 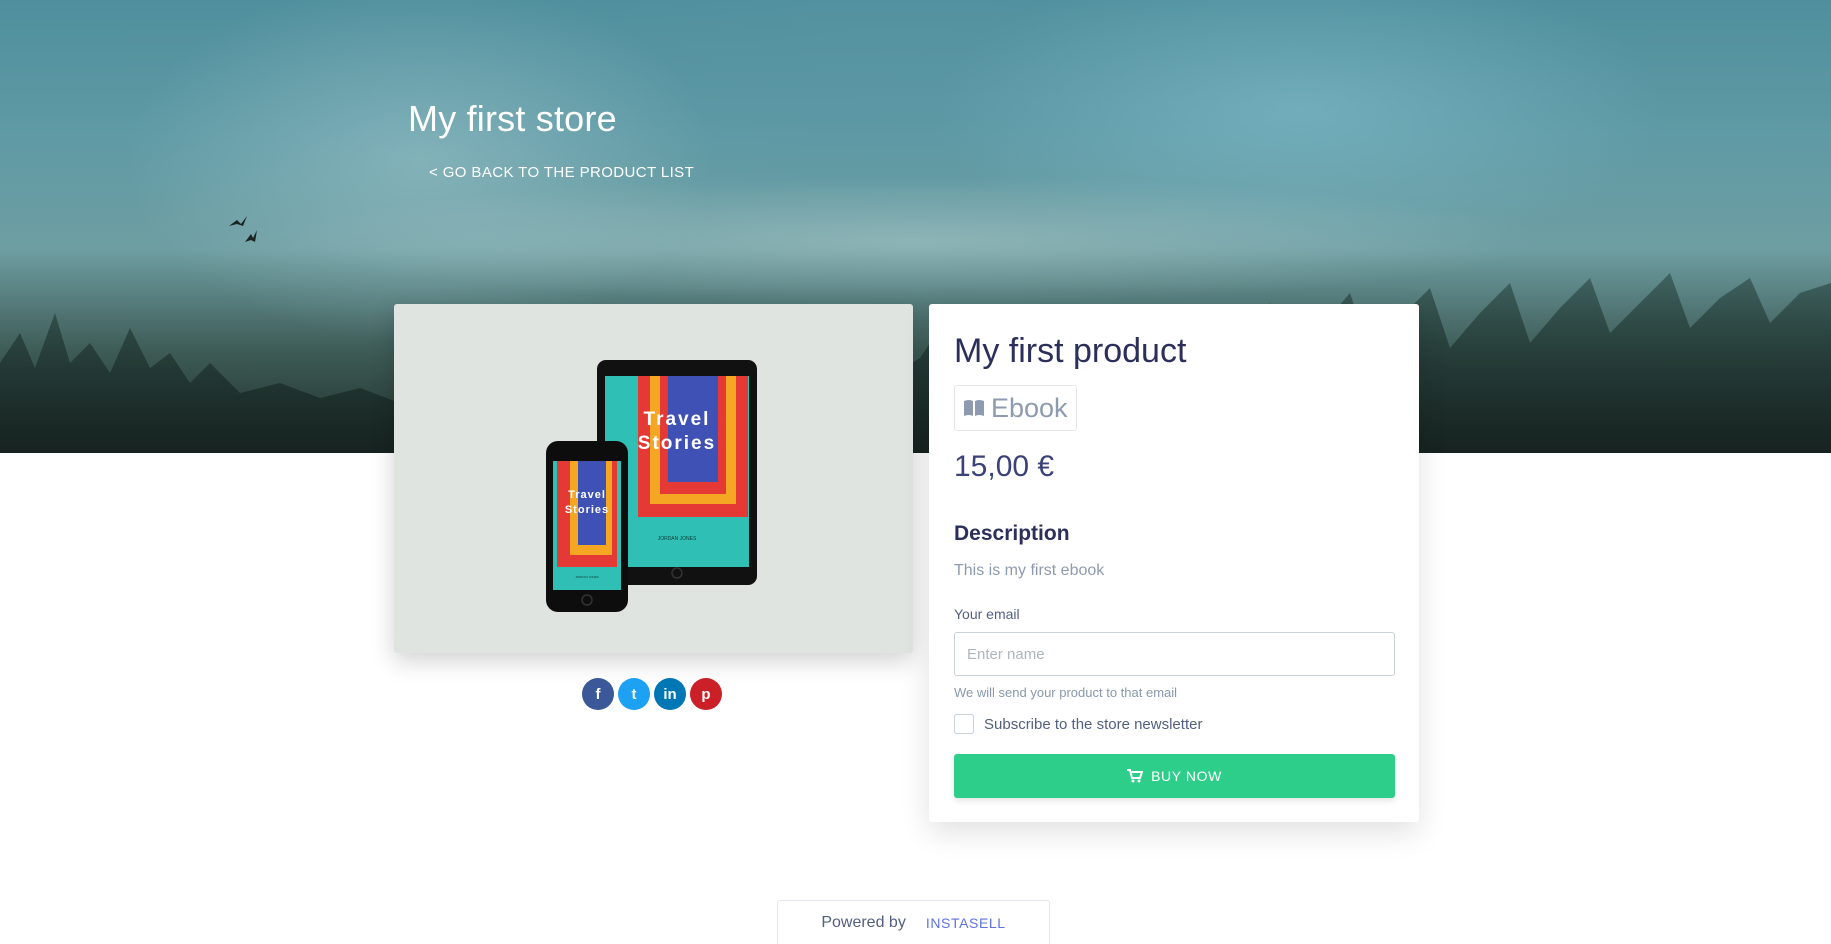 I want to click on back-to-product-list-link: < GO BACK TO THE PRODUCT LIST, so click(x=561, y=172).